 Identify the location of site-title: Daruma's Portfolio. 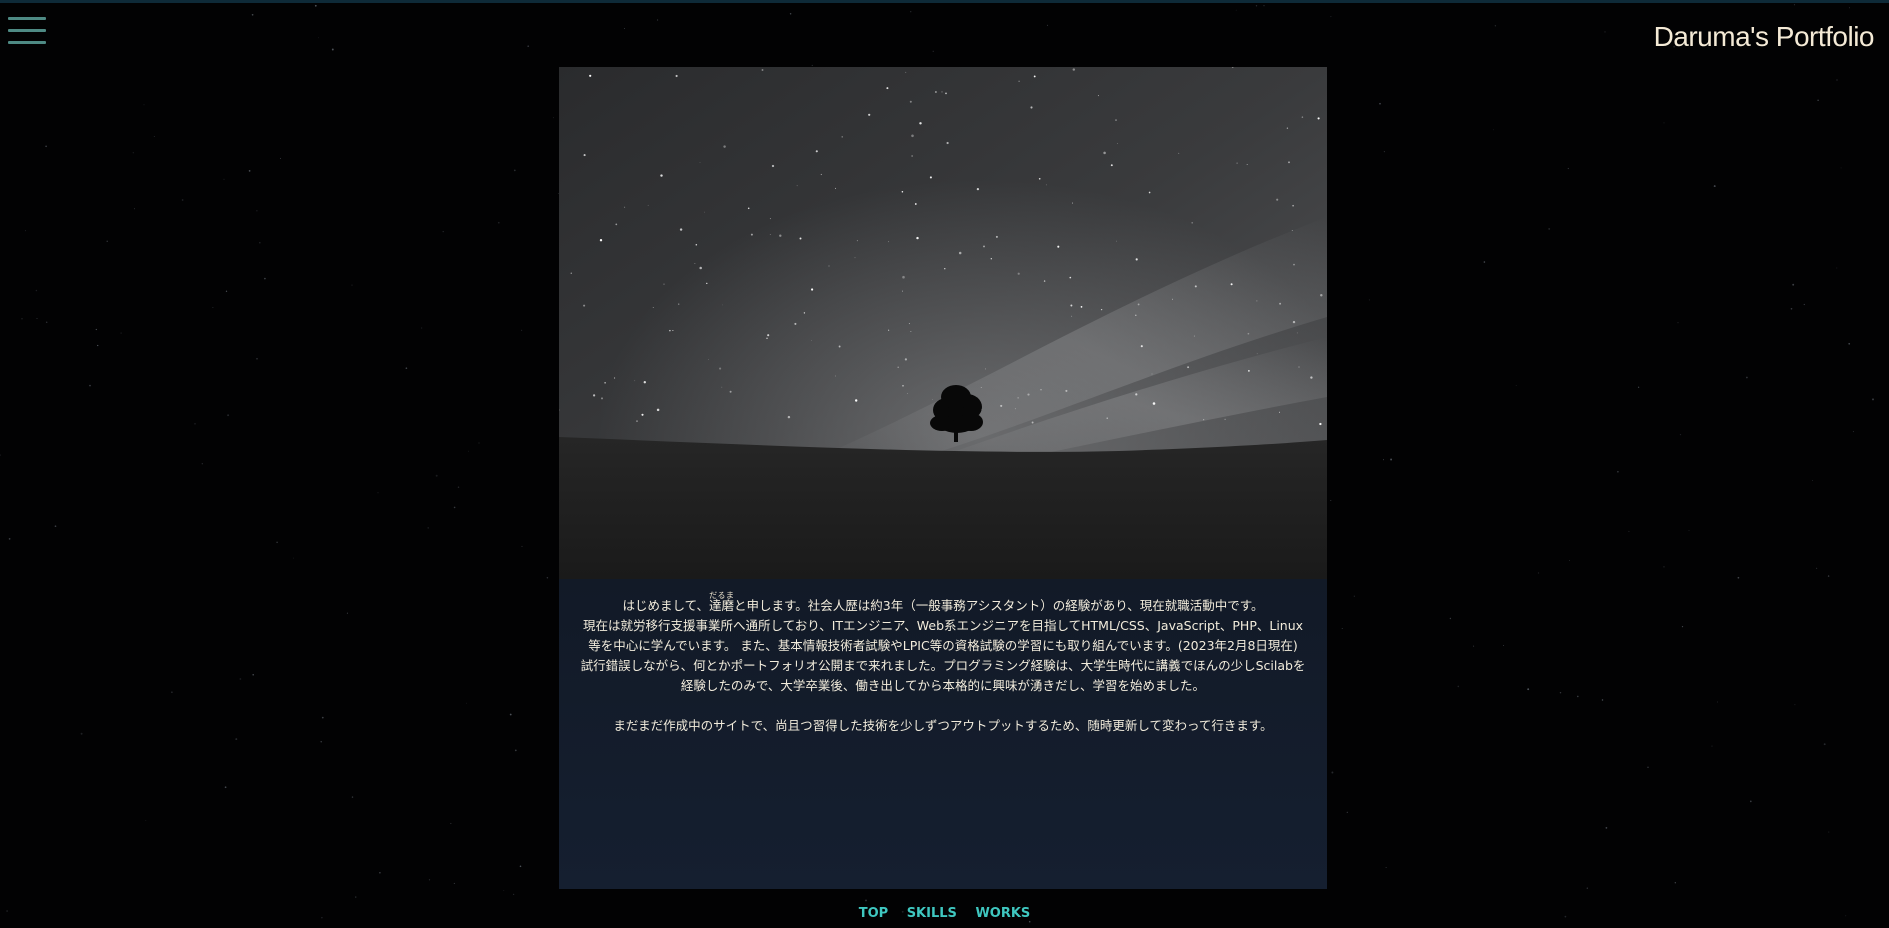
(1764, 37).